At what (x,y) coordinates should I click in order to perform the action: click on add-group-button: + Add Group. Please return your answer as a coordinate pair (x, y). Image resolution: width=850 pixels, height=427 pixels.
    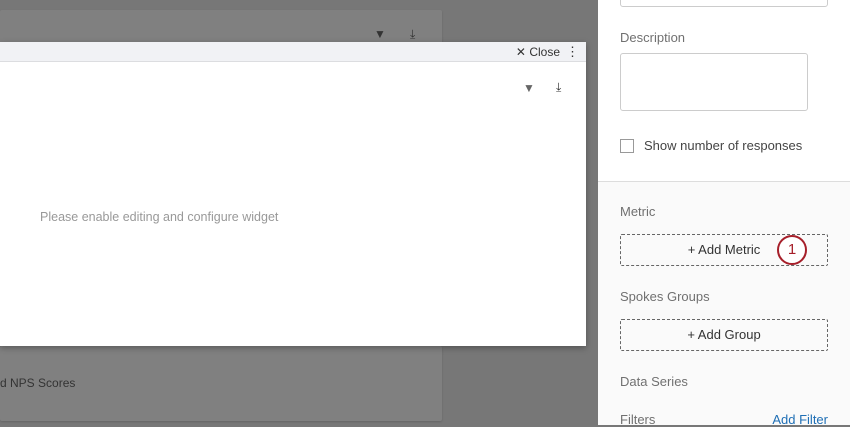
    Looking at the image, I should click on (724, 335).